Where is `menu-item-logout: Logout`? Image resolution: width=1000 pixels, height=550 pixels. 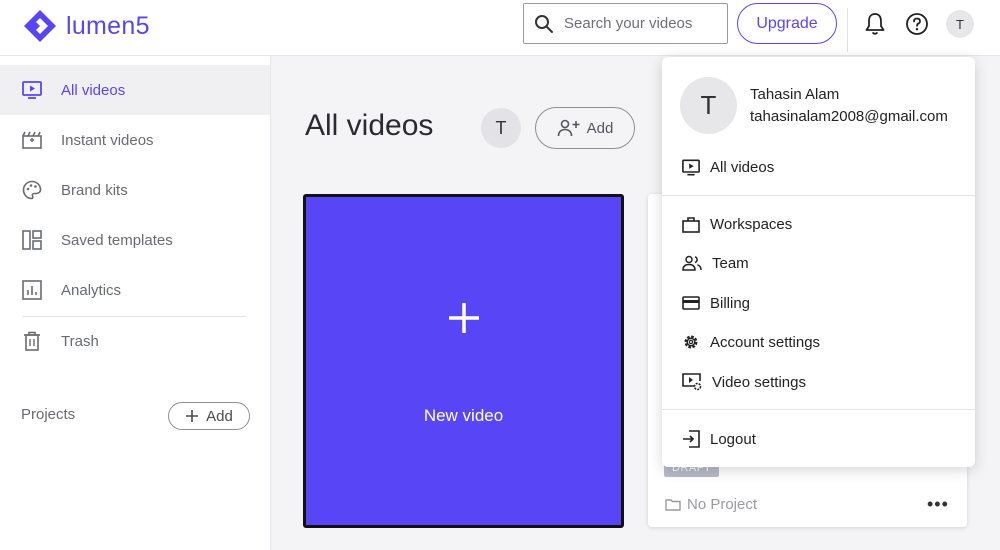 menu-item-logout: Logout is located at coordinates (818, 439).